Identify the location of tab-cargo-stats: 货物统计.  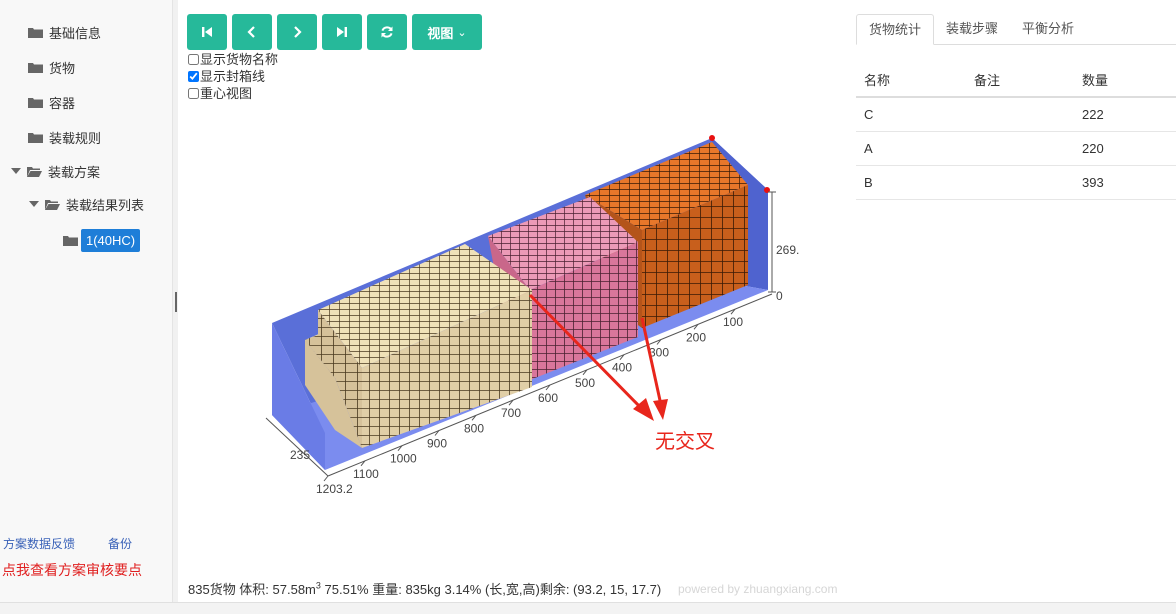
(895, 29).